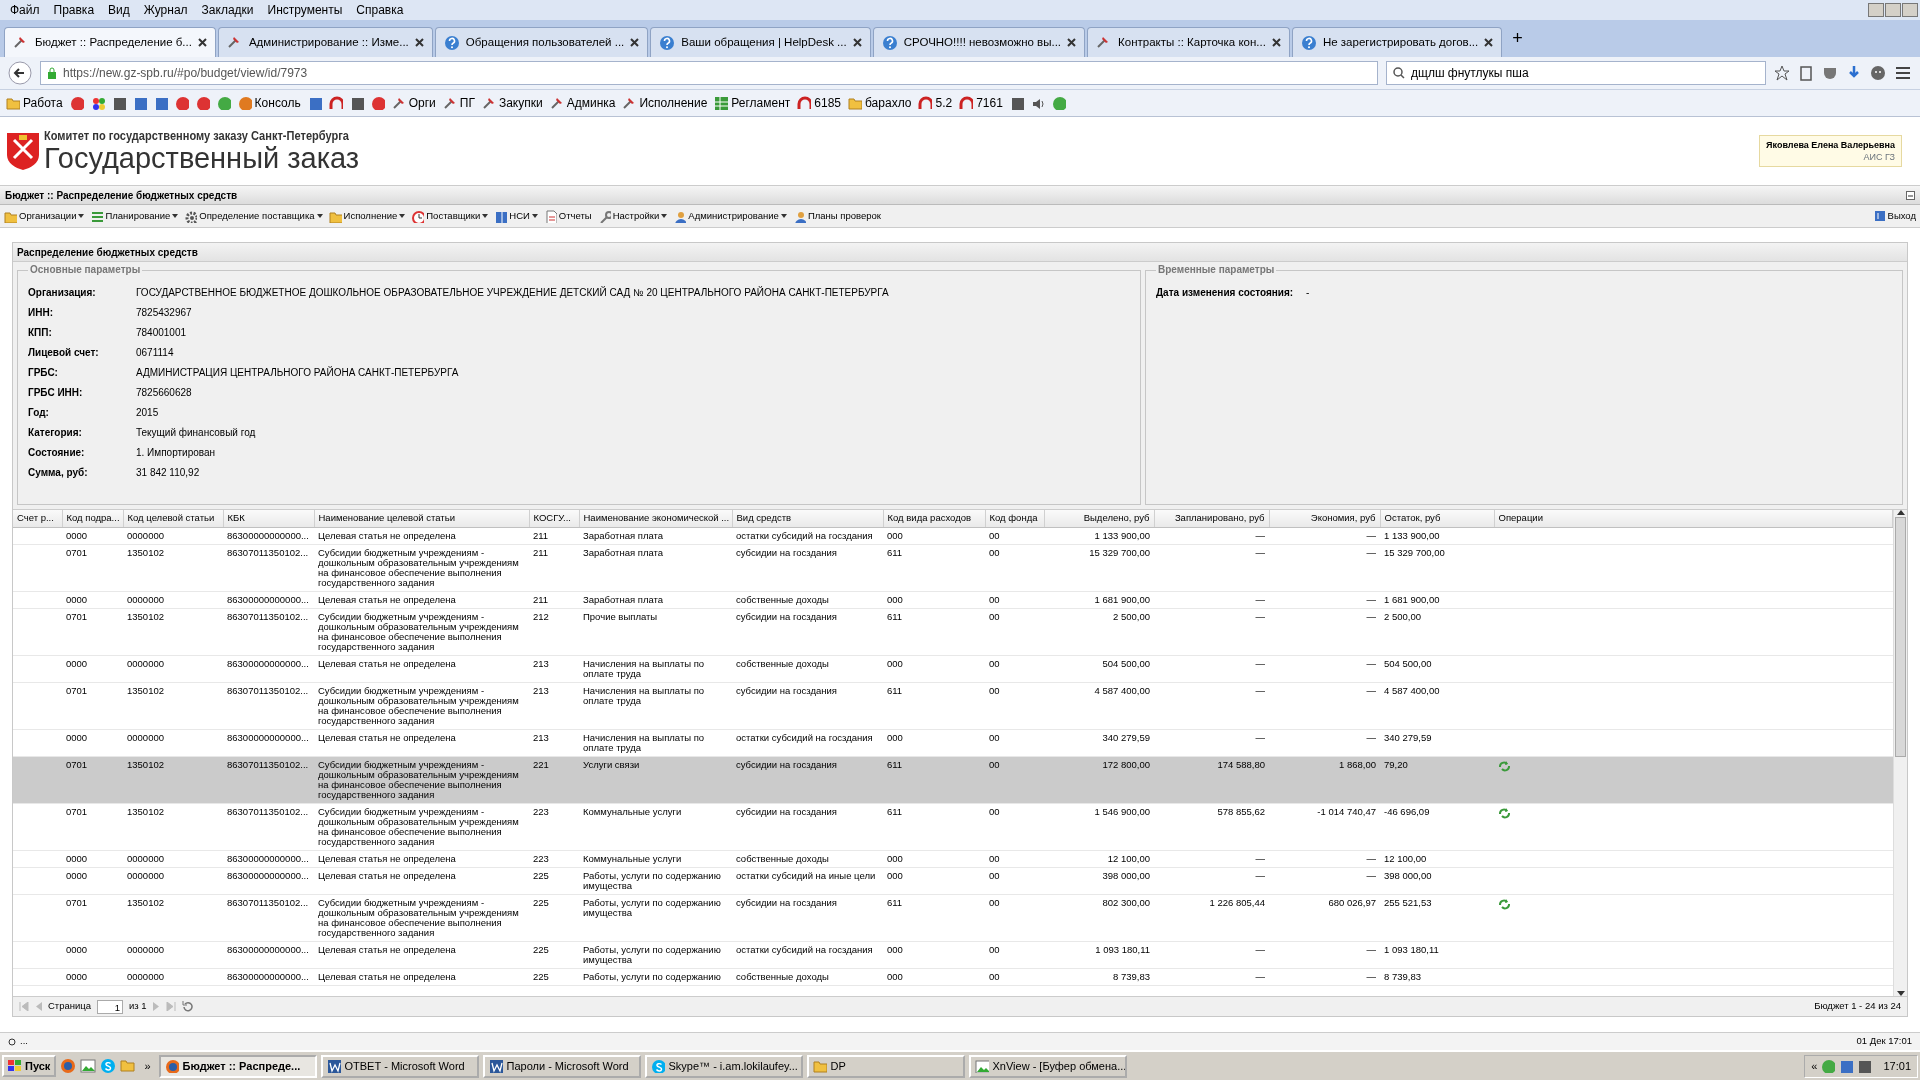 The width and height of the screenshot is (1920, 1080). What do you see at coordinates (1814, 1066) in the screenshot?
I see `tray-expand-button: «` at bounding box center [1814, 1066].